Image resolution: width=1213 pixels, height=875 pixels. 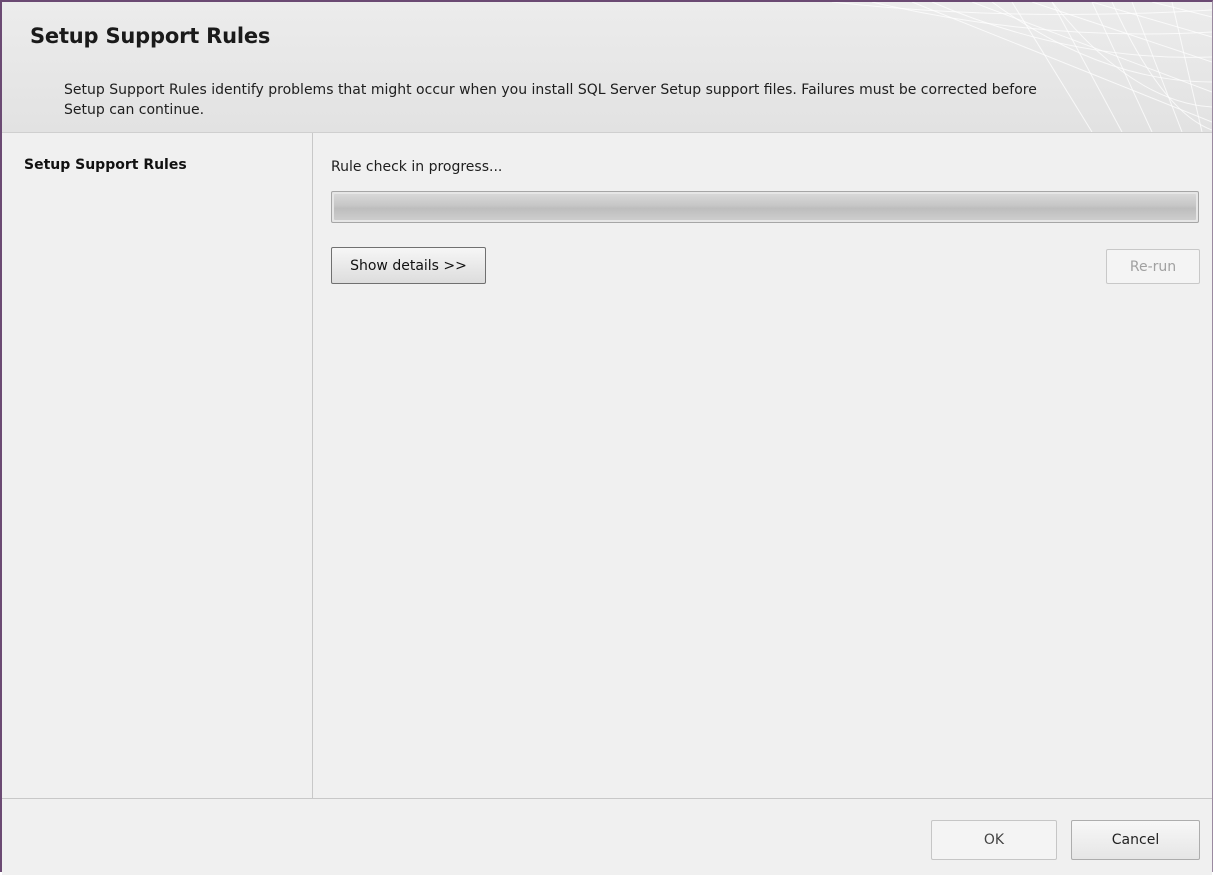 I want to click on progress-bar-fill, so click(x=765, y=207).